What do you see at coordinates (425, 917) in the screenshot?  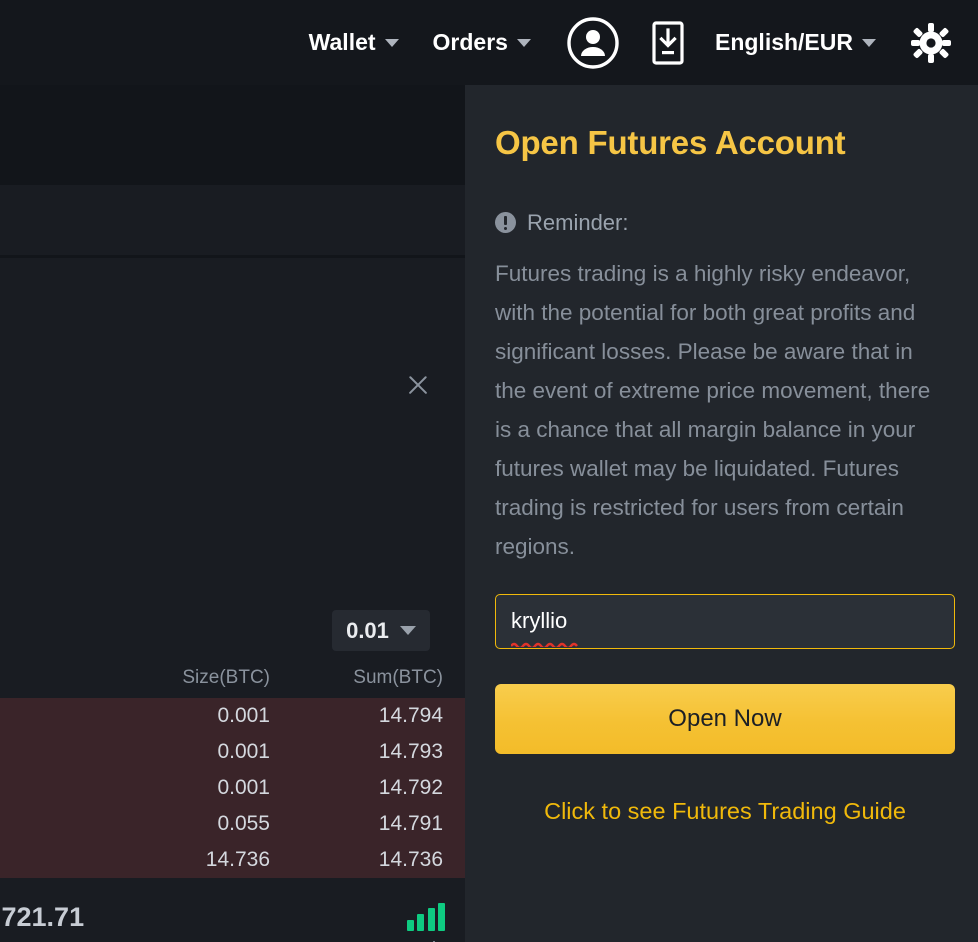 I see `bar-chart-icon` at bounding box center [425, 917].